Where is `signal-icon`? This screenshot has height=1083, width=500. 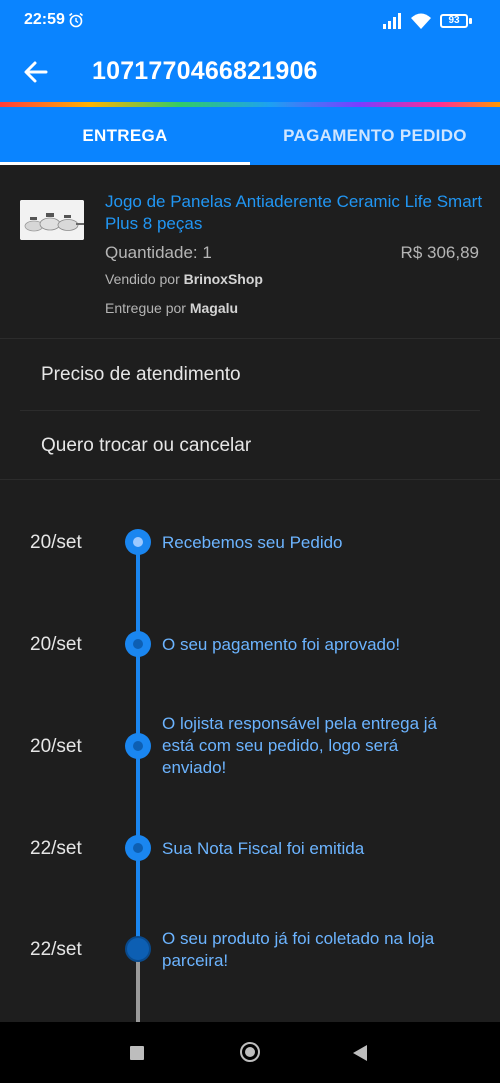
signal-icon is located at coordinates (392, 21).